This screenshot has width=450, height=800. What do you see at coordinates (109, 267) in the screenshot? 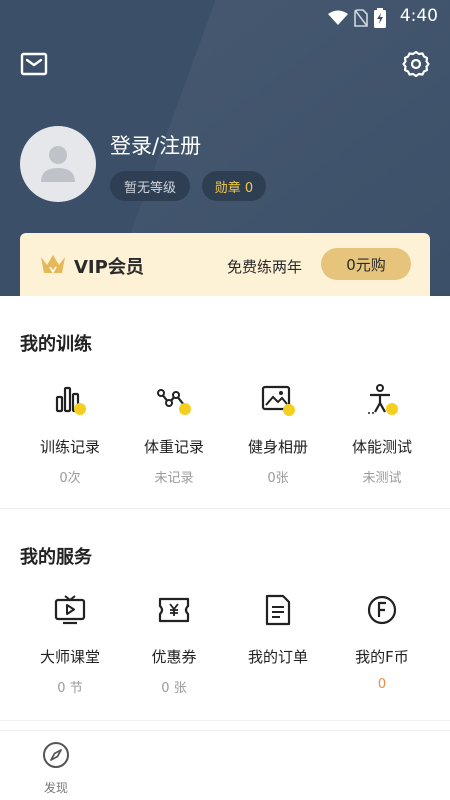
I see `vip-title: VIP会员` at bounding box center [109, 267].